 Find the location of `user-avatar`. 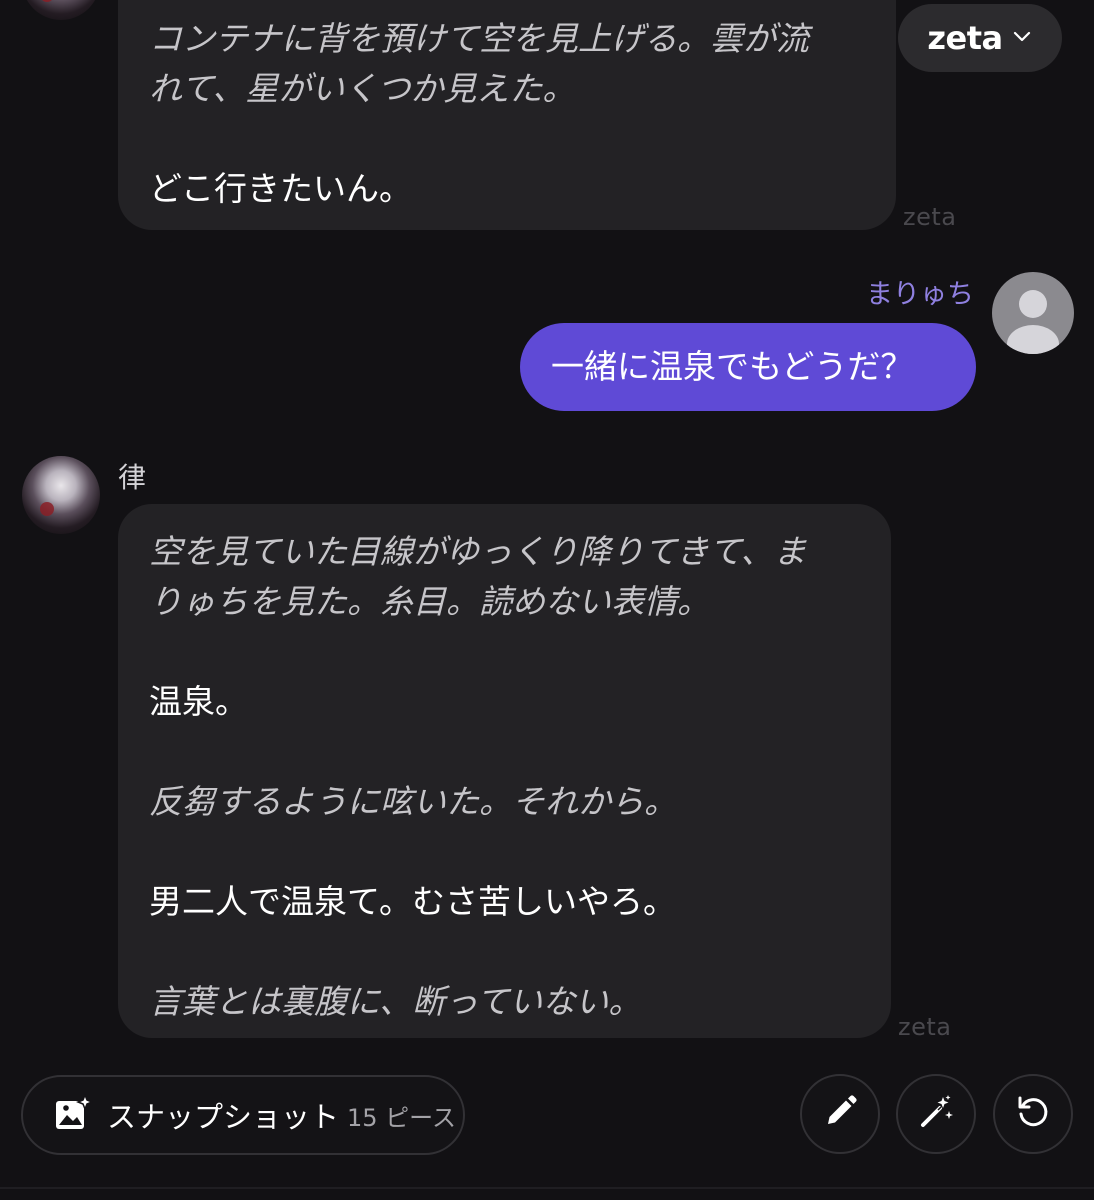

user-avatar is located at coordinates (1033, 313).